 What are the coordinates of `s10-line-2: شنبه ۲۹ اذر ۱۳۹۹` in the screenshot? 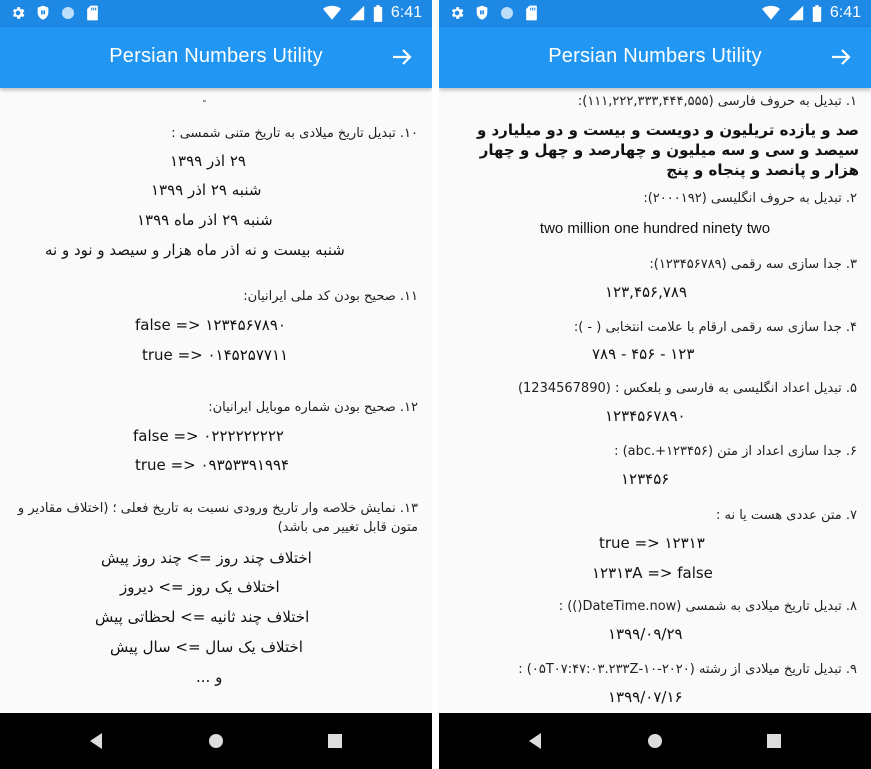 It's located at (206, 190).